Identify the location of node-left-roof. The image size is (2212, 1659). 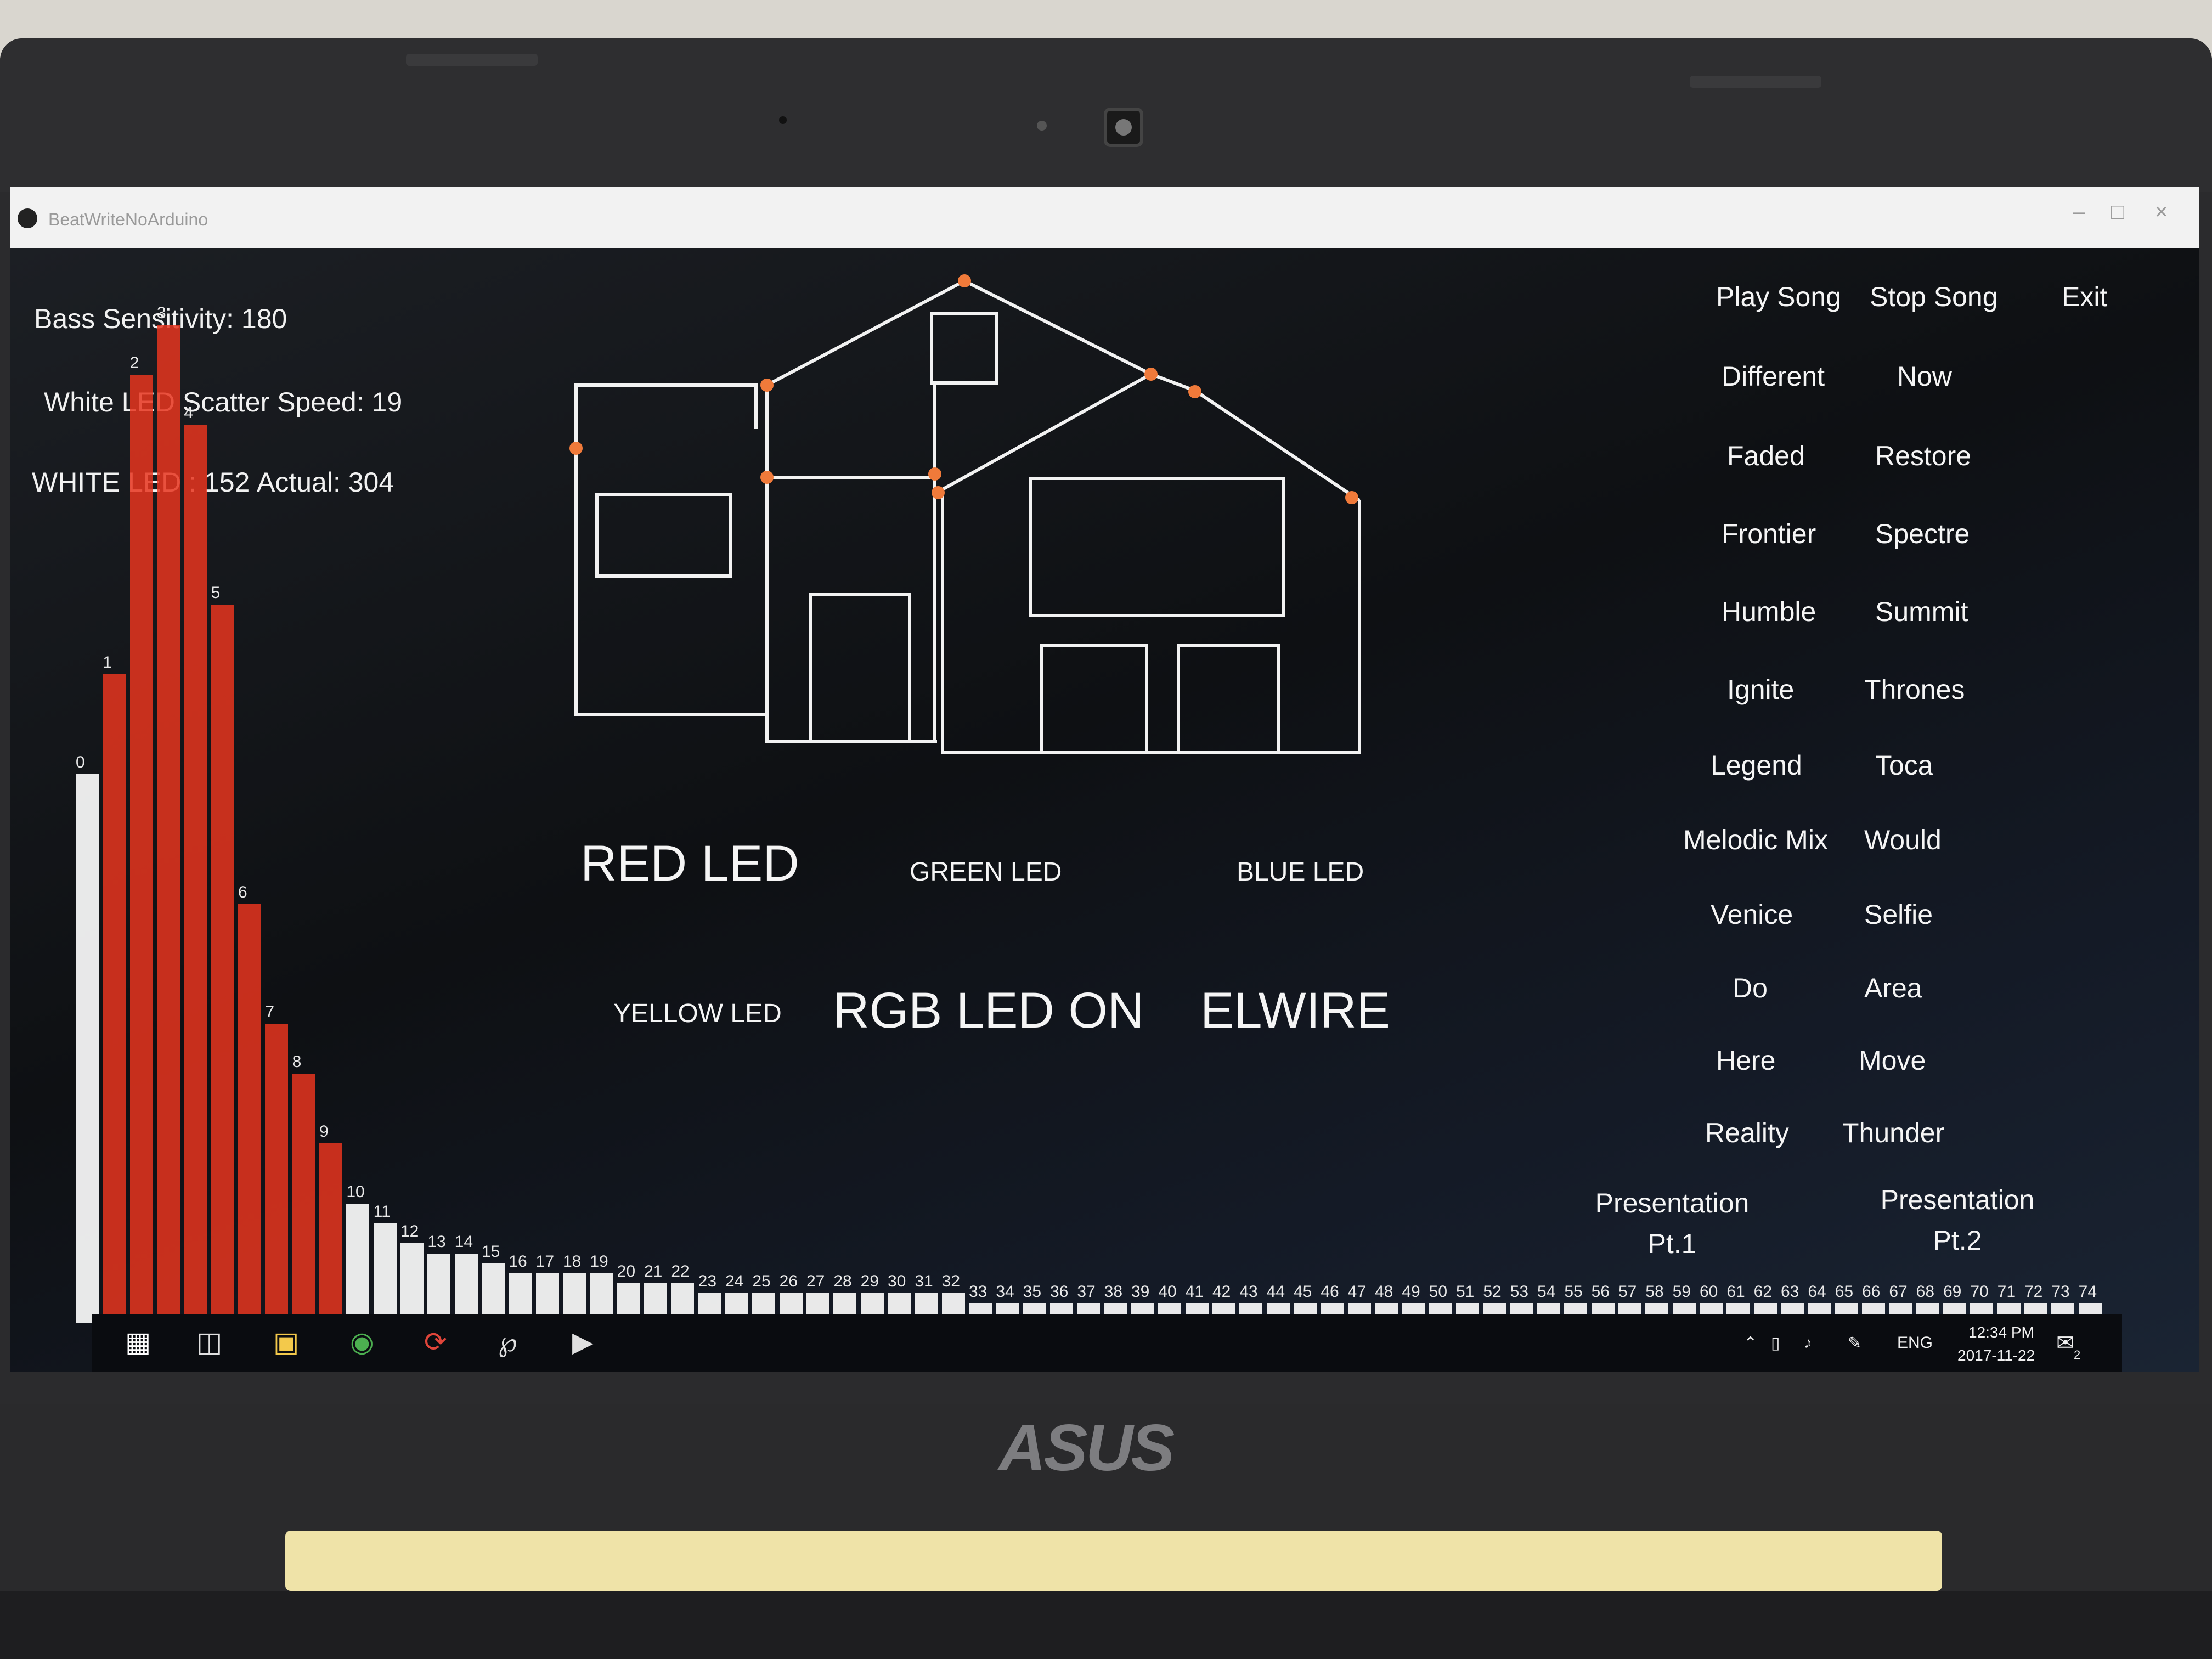
(767, 386).